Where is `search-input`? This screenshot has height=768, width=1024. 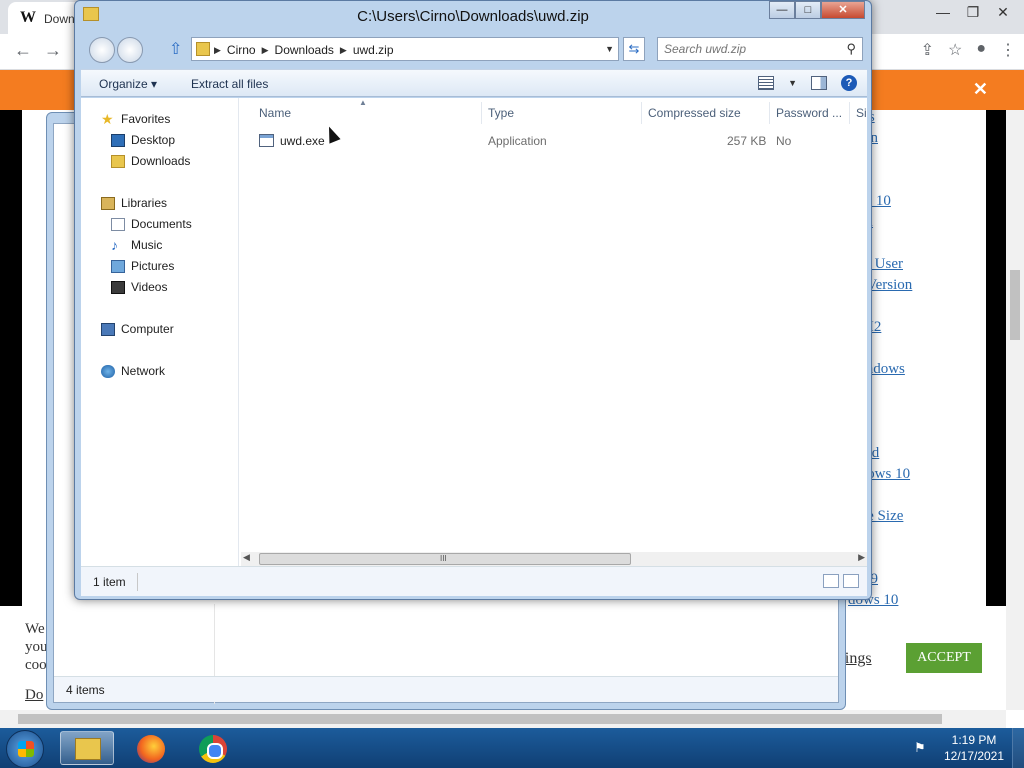
search-input is located at coordinates (749, 49).